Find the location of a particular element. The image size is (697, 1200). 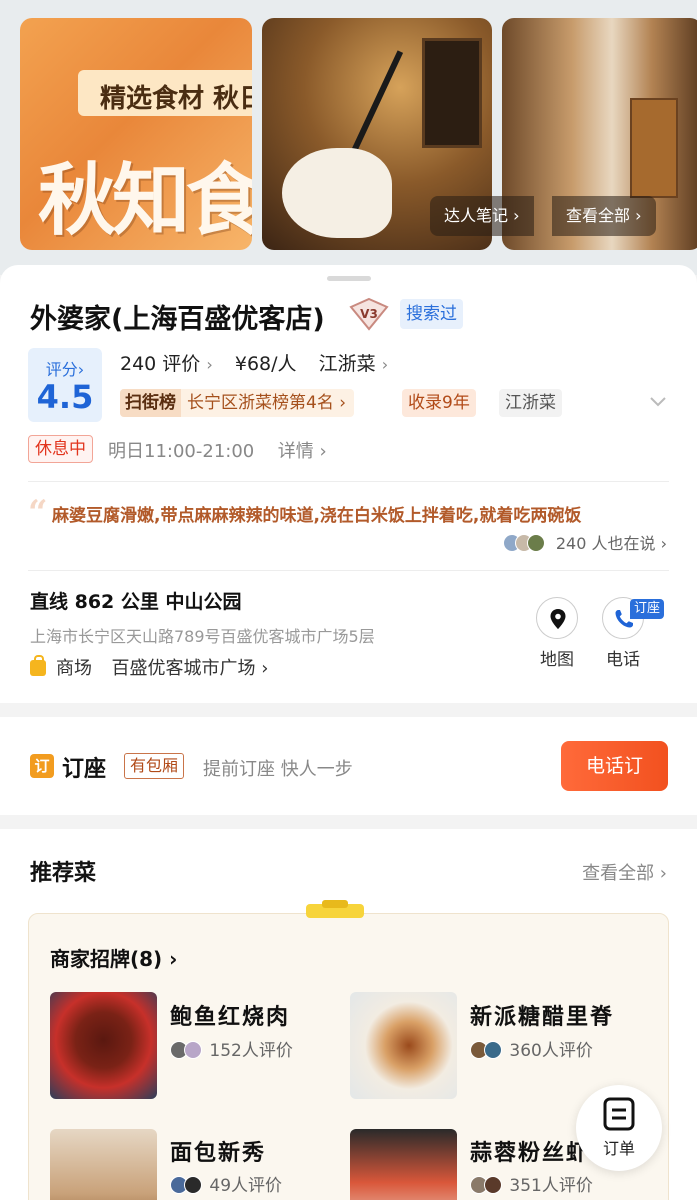

distance-text: 直线 862 公里 中山公园 is located at coordinates (136, 602).